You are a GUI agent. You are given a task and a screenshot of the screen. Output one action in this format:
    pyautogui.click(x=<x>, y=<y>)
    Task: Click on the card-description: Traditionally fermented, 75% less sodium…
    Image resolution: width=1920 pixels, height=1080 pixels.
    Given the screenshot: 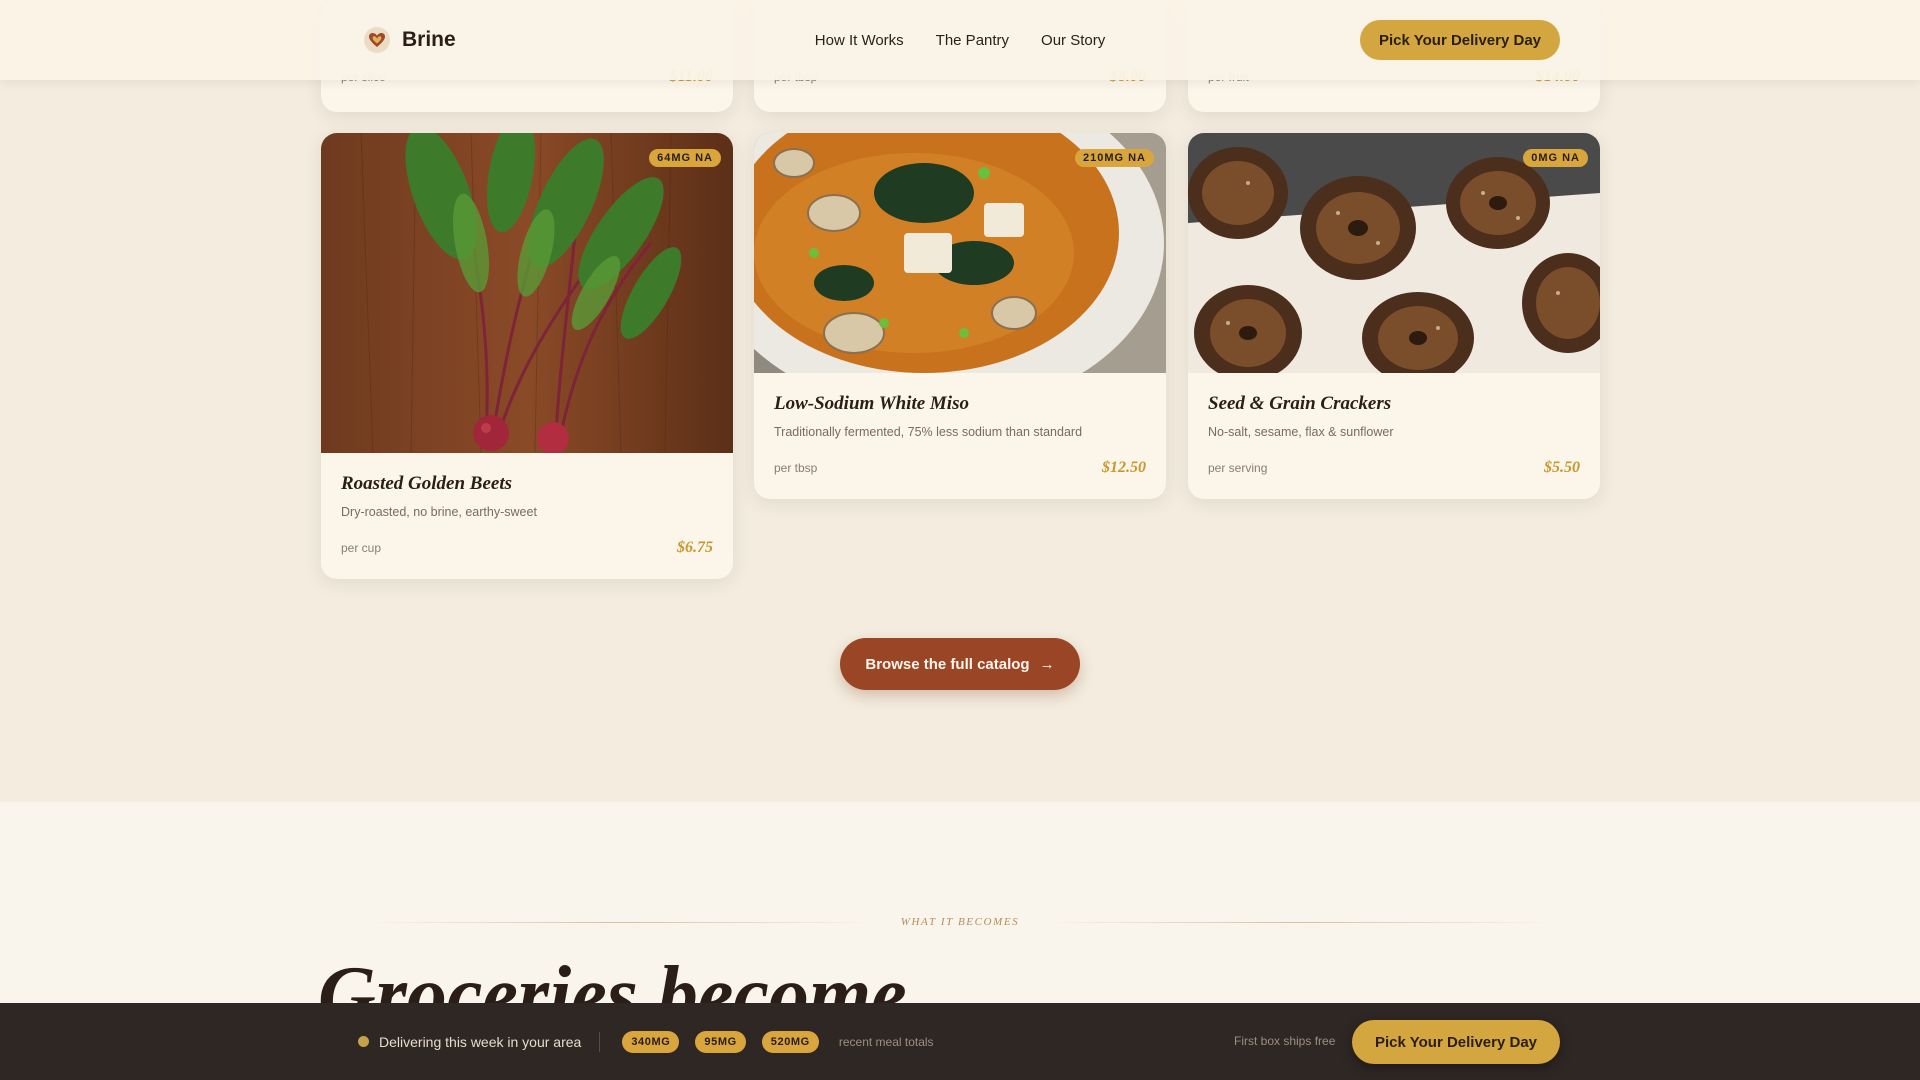 What is the action you would take?
    pyautogui.click(x=928, y=432)
    